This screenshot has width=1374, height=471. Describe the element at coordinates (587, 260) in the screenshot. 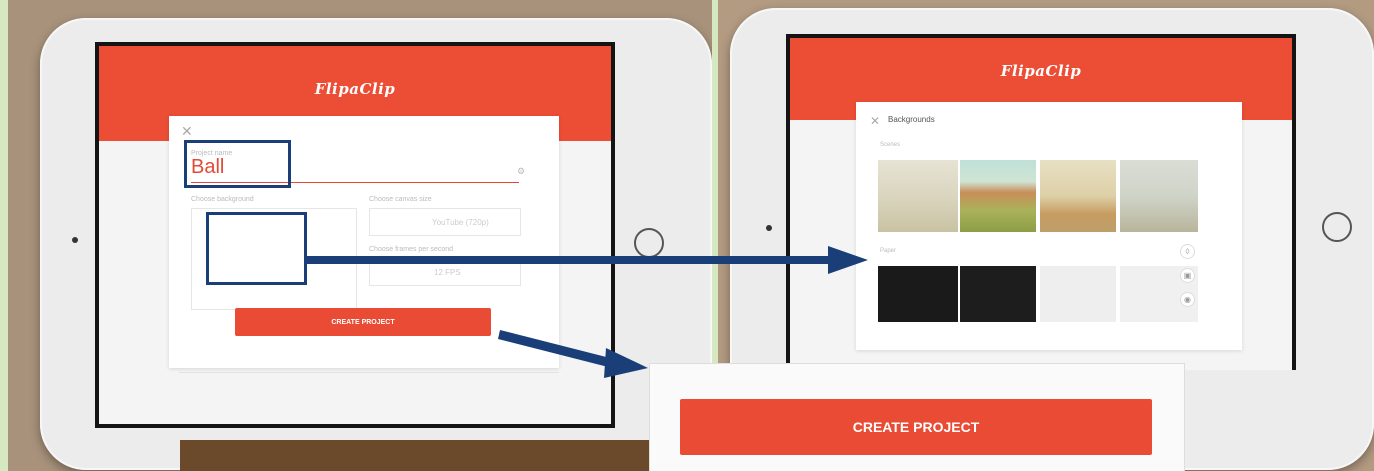

I see `arrow-to-backgrounds` at that location.